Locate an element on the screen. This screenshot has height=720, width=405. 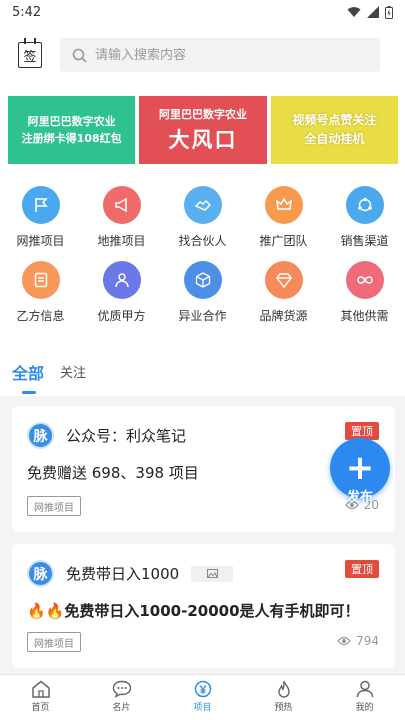
category-label: 其他供需 is located at coordinates (364, 316).